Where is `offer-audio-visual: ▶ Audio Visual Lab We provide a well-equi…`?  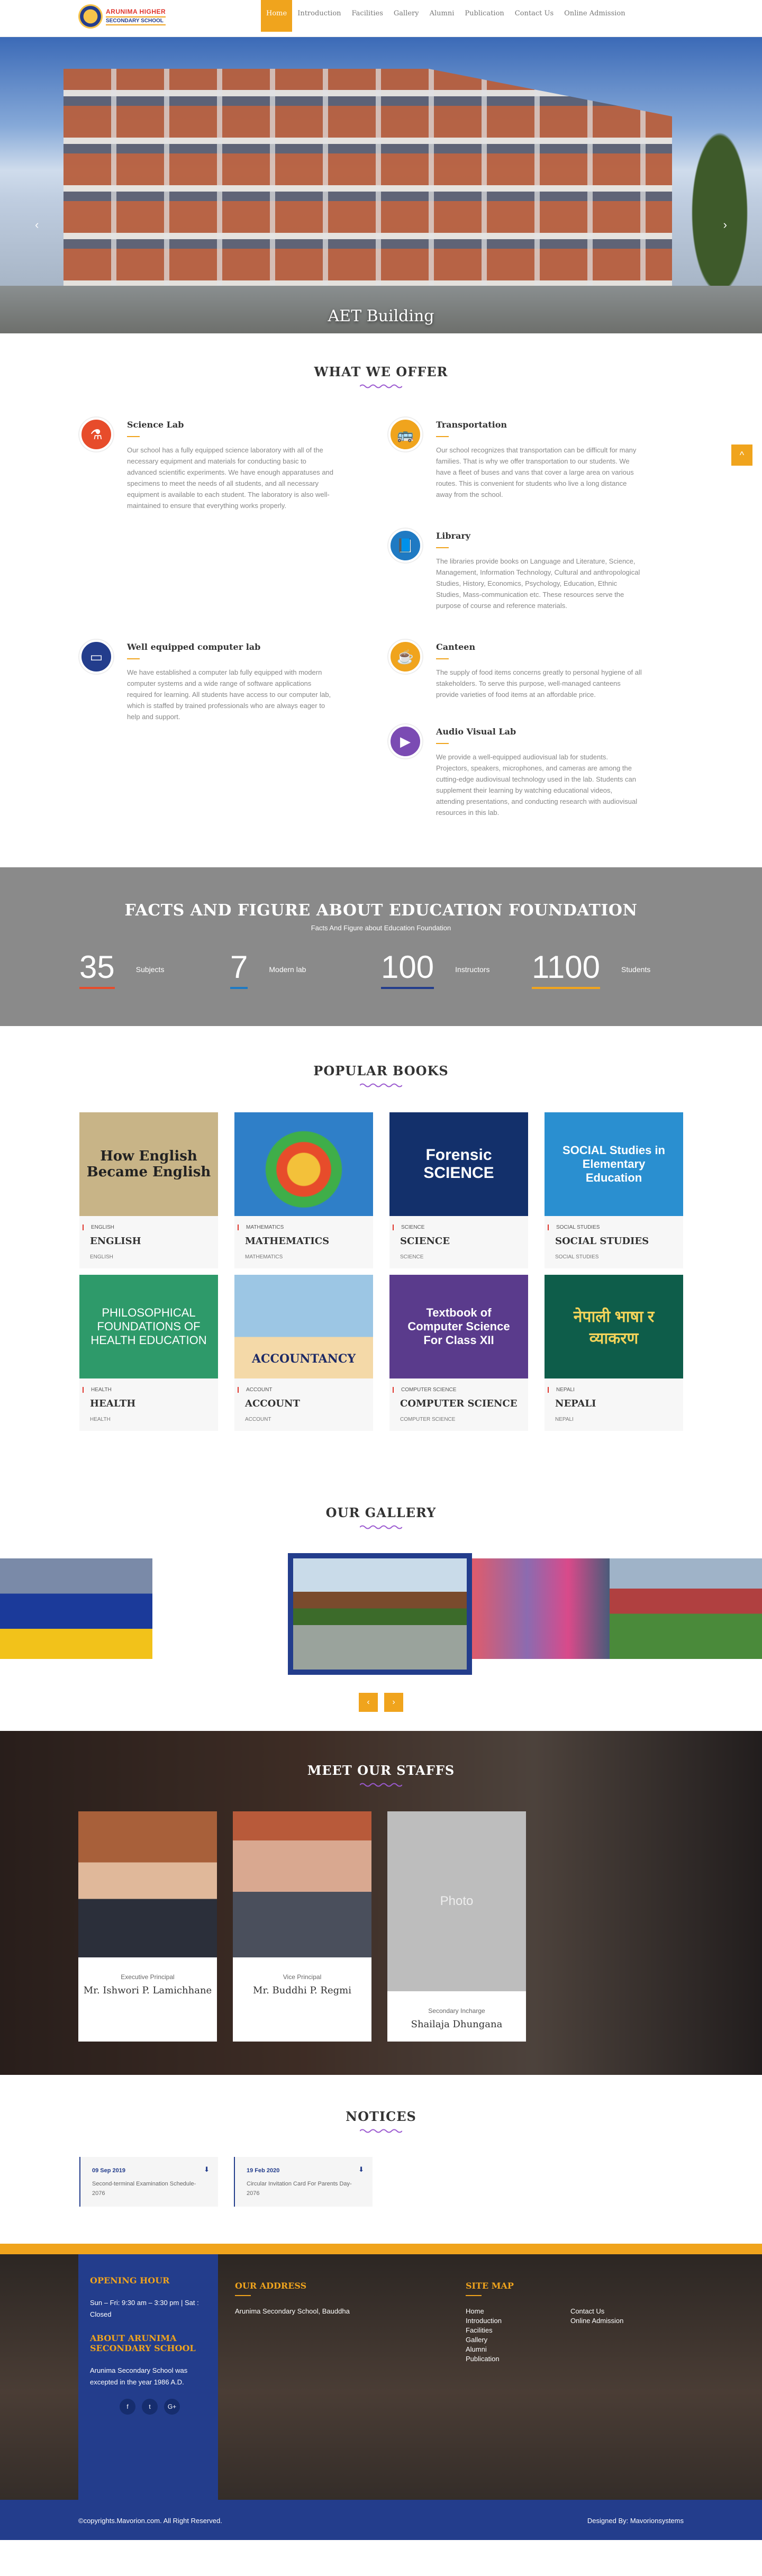 offer-audio-visual: ▶ Audio Visual Lab We provide a well-equi… is located at coordinates (515, 771).